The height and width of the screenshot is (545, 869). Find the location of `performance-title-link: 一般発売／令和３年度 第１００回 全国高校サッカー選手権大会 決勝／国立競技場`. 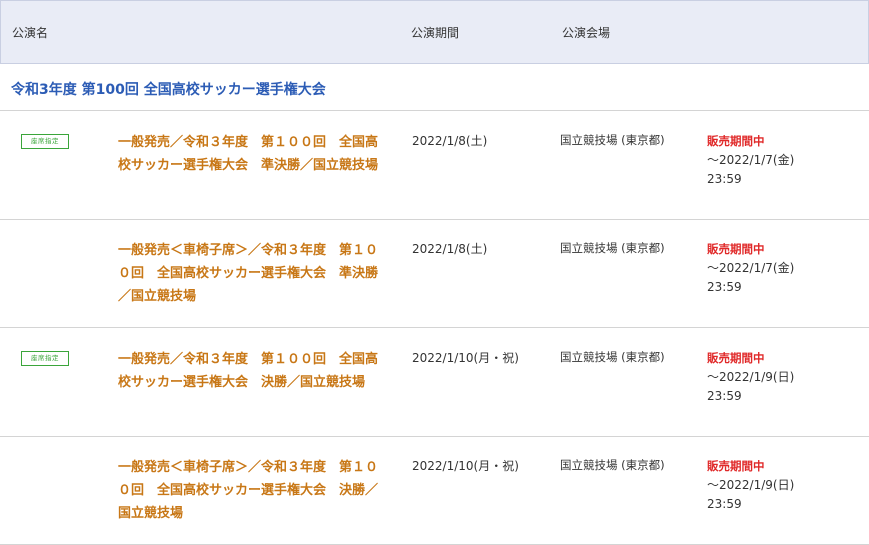

performance-title-link: 一般発売／令和３年度 第１００回 全国高校サッカー選手権大会 決勝／国立競技場 is located at coordinates (254, 371).